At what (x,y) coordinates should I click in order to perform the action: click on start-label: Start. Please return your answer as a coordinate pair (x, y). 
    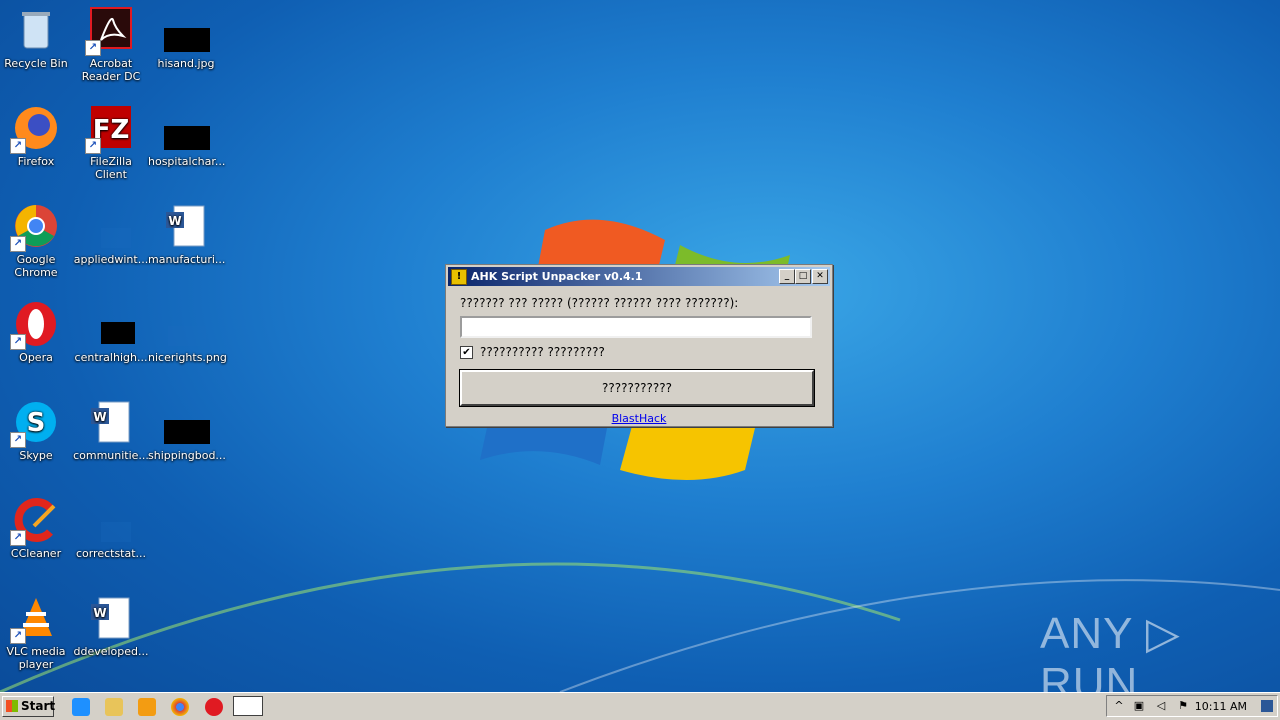
    Looking at the image, I should click on (38, 706).